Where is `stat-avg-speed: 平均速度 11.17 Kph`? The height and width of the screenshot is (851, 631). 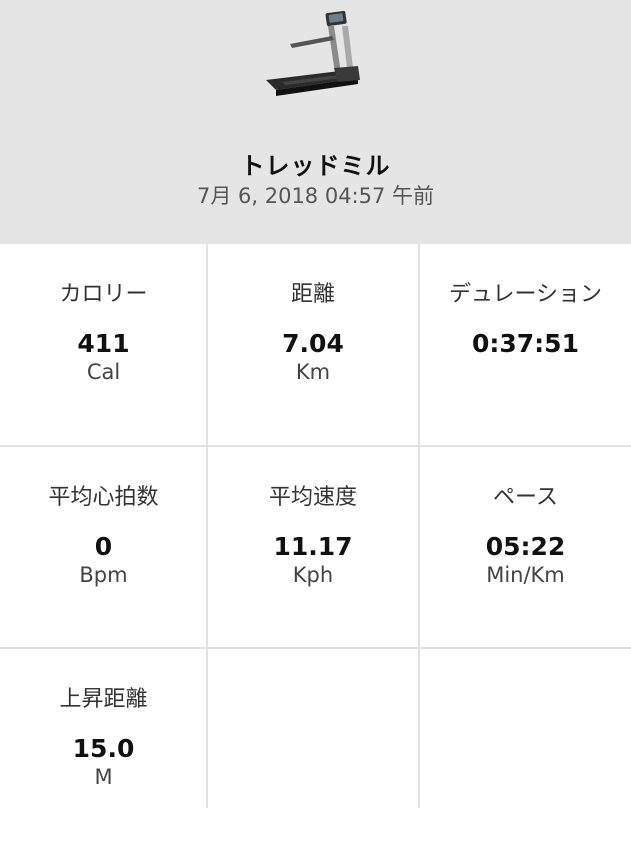 stat-avg-speed: 平均速度 11.17 Kph is located at coordinates (313, 548).